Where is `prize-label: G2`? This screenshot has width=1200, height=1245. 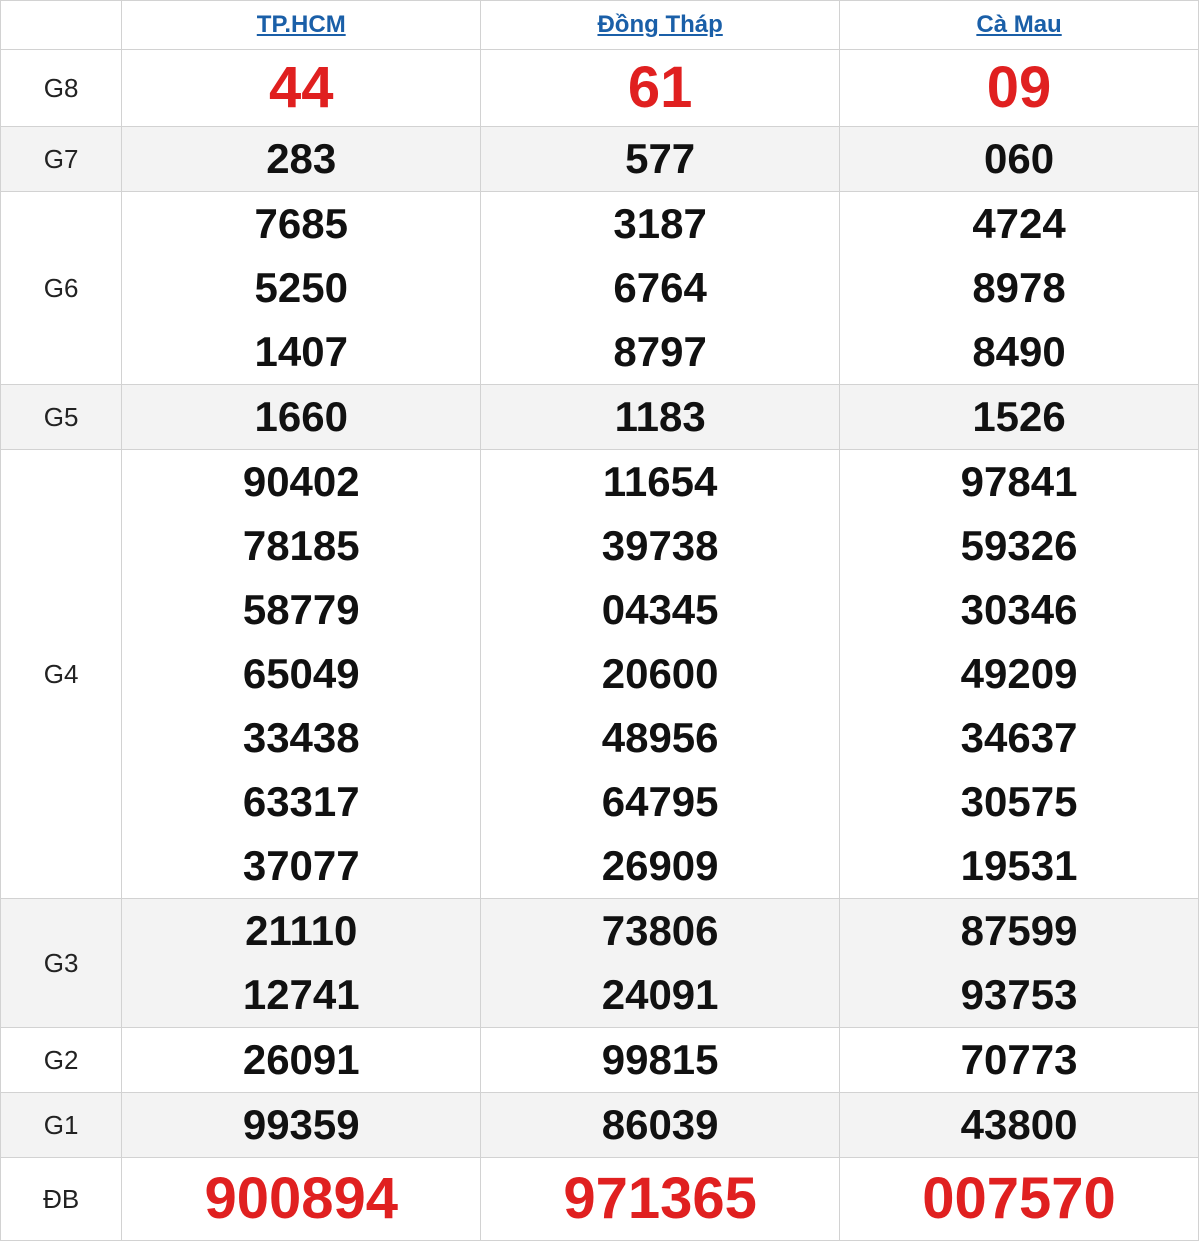
prize-label: G2 is located at coordinates (61, 1060).